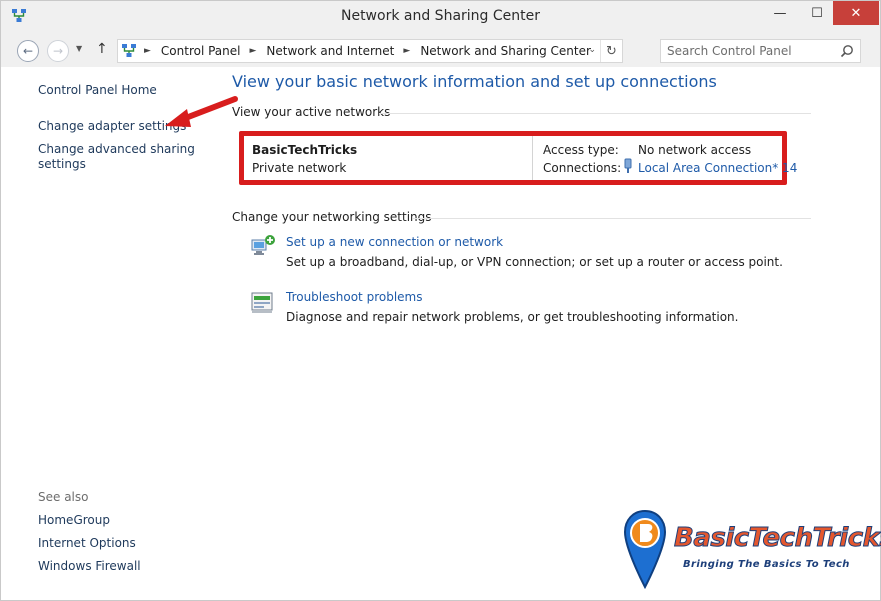  What do you see at coordinates (645, 549) in the screenshot?
I see `map-pin-icon` at bounding box center [645, 549].